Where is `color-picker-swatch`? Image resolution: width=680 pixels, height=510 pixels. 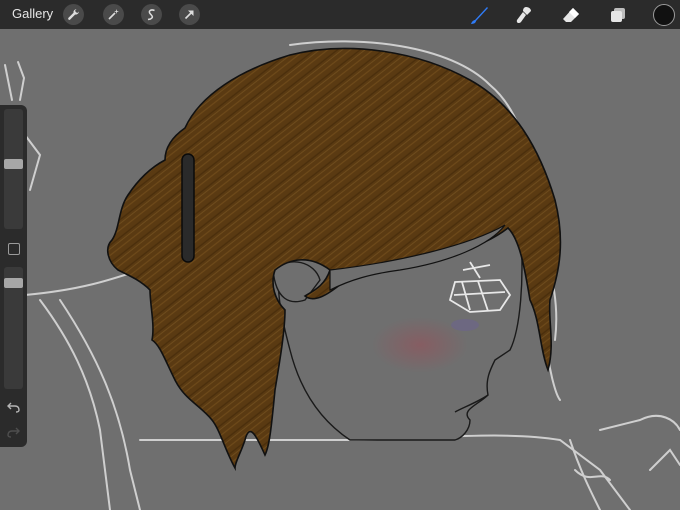
color-picker-swatch is located at coordinates (664, 15).